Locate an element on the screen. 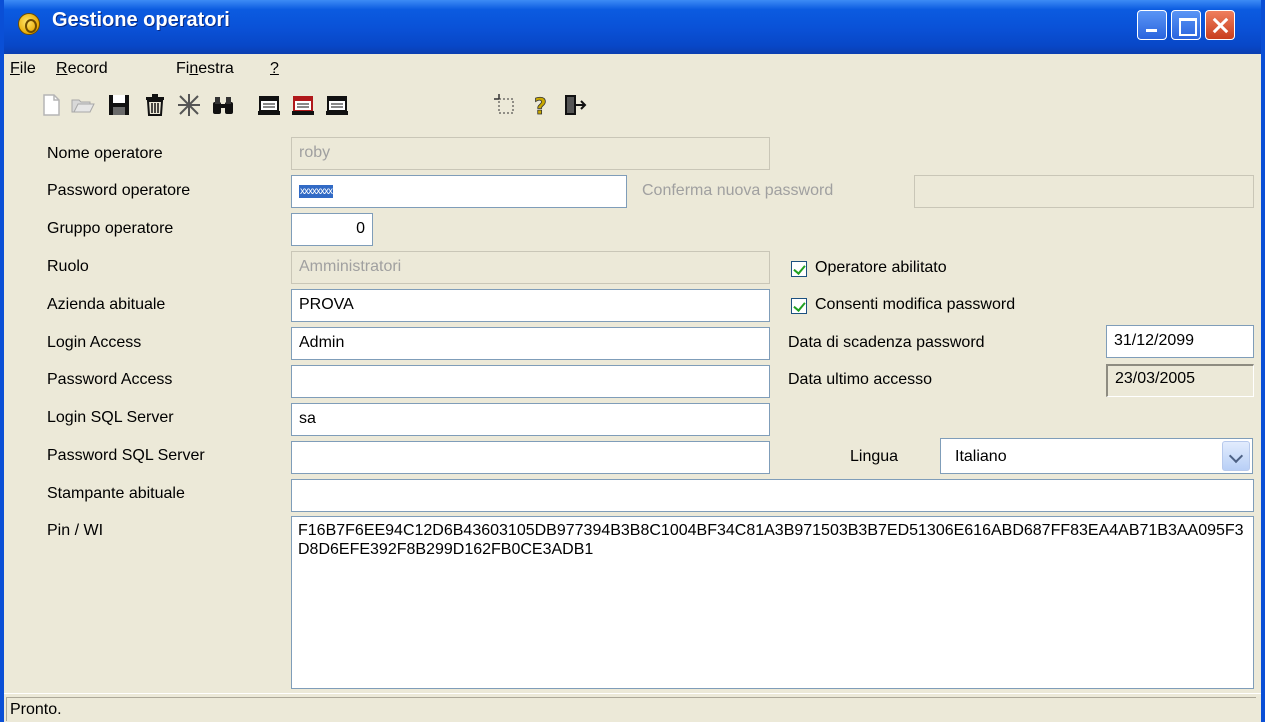  login-access-label: Login Access is located at coordinates (94, 342).